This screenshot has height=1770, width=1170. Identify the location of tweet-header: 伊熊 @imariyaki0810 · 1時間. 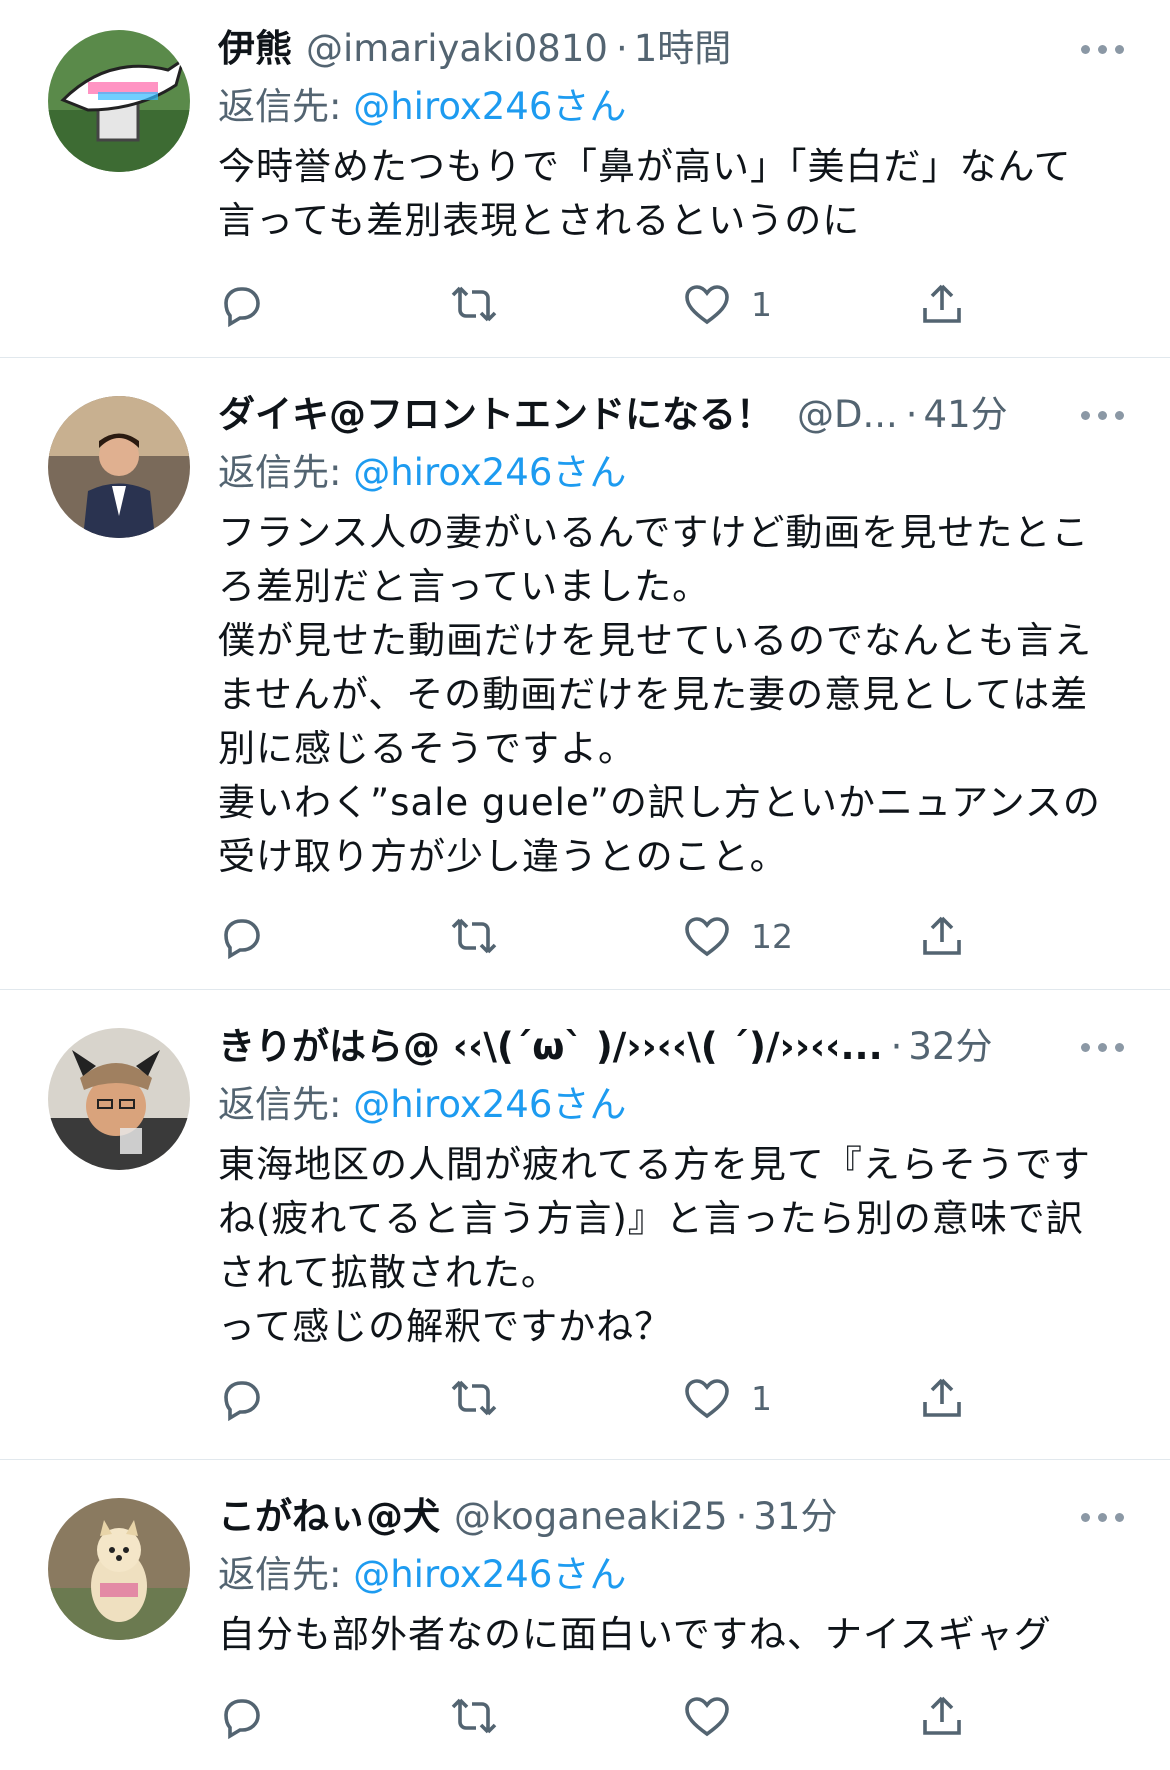
(671, 49).